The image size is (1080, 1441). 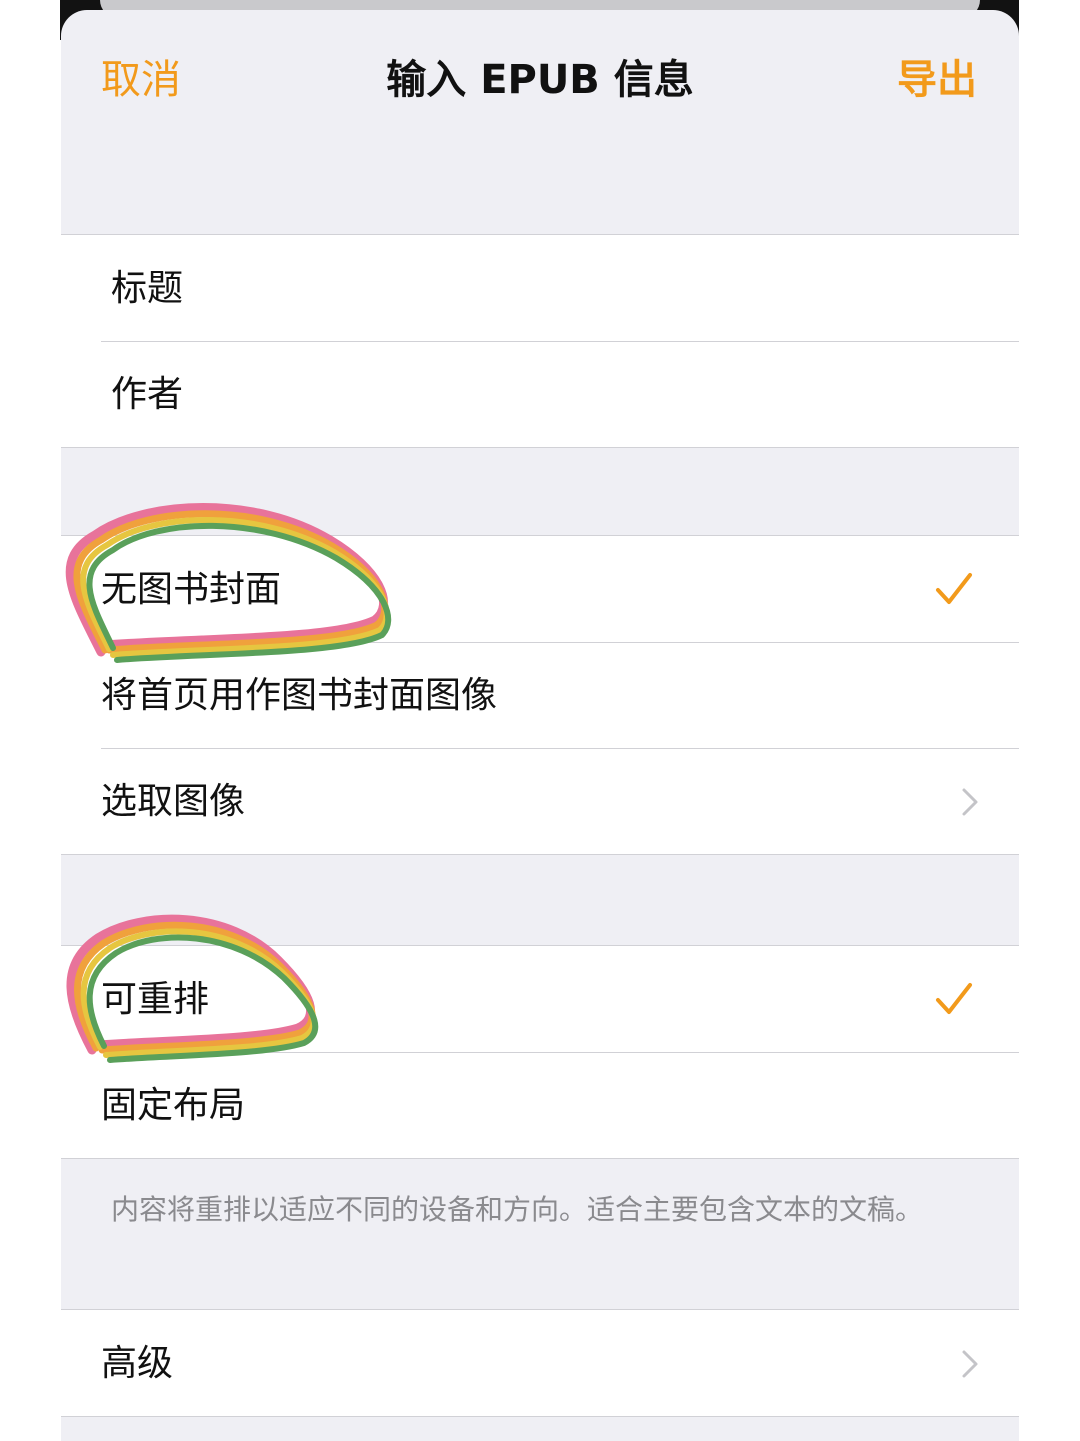 I want to click on advanced-row: 高级, so click(x=540, y=1363).